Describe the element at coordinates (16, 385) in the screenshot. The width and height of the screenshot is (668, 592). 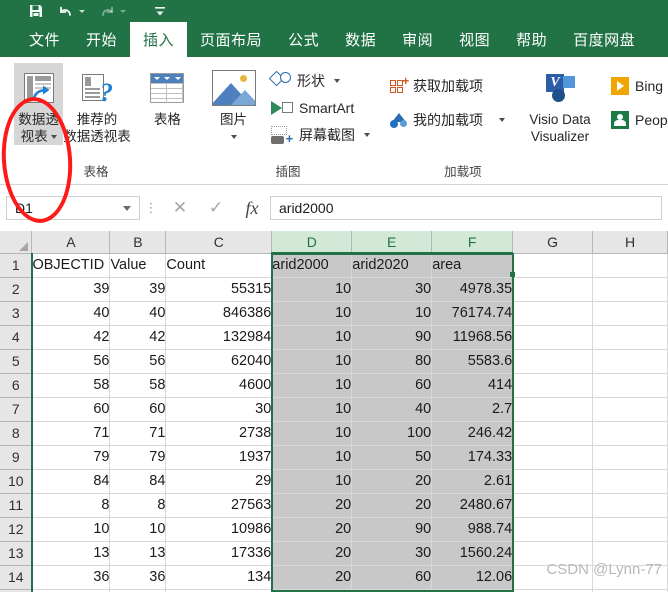
I see `row-header-6: 6` at that location.